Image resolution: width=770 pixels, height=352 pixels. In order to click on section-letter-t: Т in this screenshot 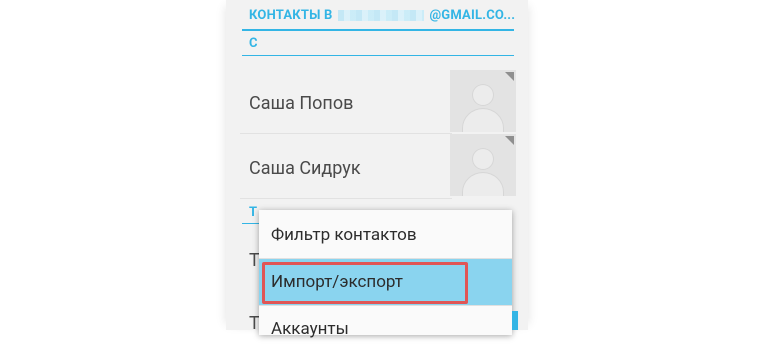, I will do `click(253, 212)`.